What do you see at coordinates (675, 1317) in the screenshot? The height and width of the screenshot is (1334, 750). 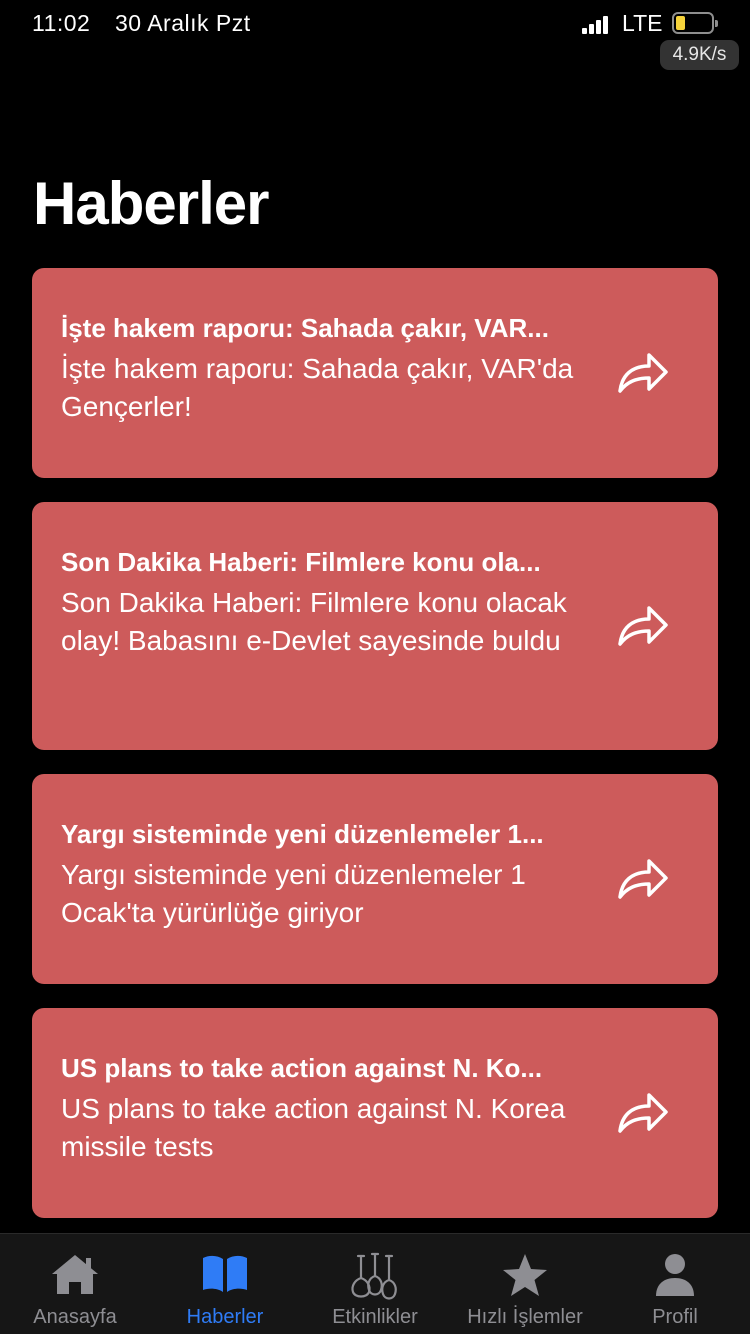 I see `tab-label: Profil` at bounding box center [675, 1317].